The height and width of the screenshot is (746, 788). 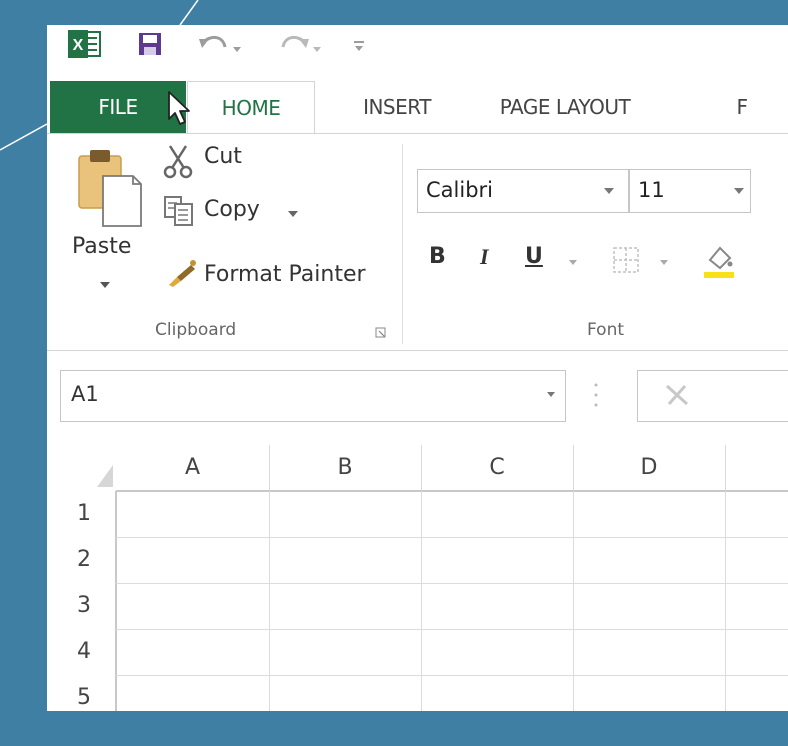 I want to click on clipboard-dialog-launcher-icon, so click(x=381, y=333).